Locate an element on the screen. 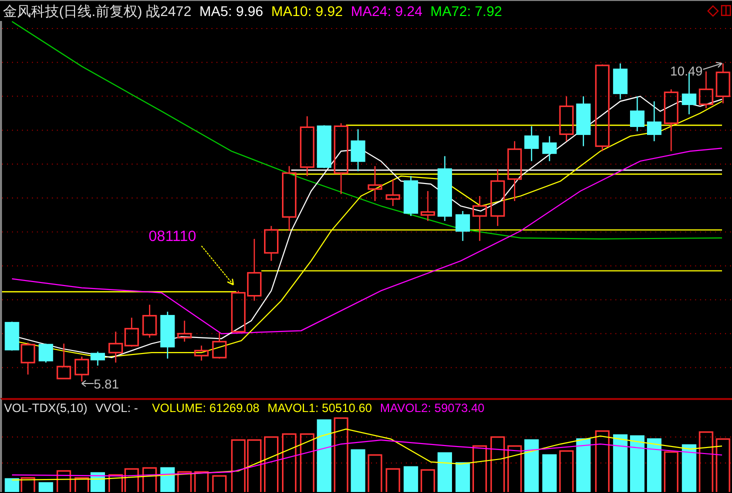 This screenshot has width=732, height=493. diamond-icon is located at coordinates (713, 11).